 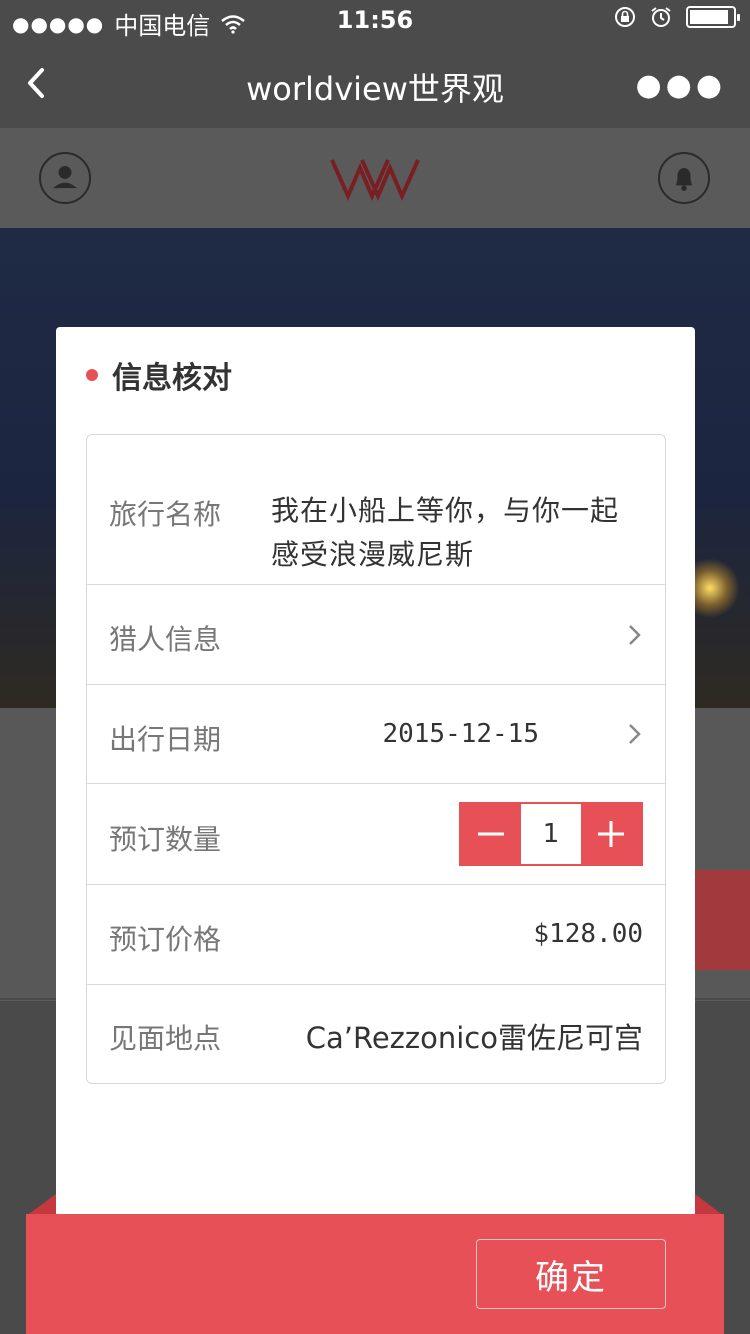 I want to click on nav-bar: worldview世界观 ●●●, so click(x=375, y=84).